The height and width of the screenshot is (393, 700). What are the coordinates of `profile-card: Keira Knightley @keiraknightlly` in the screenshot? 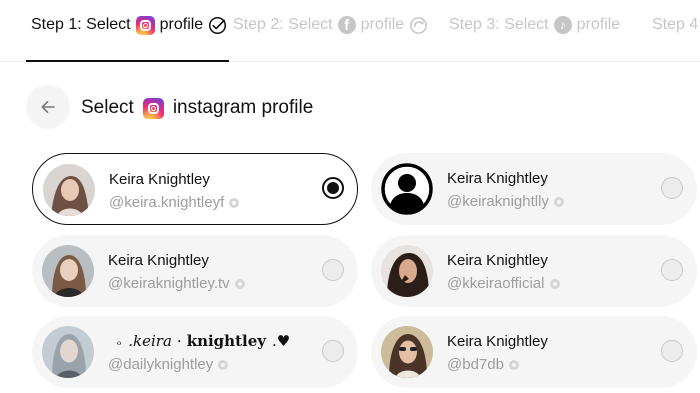 It's located at (534, 189).